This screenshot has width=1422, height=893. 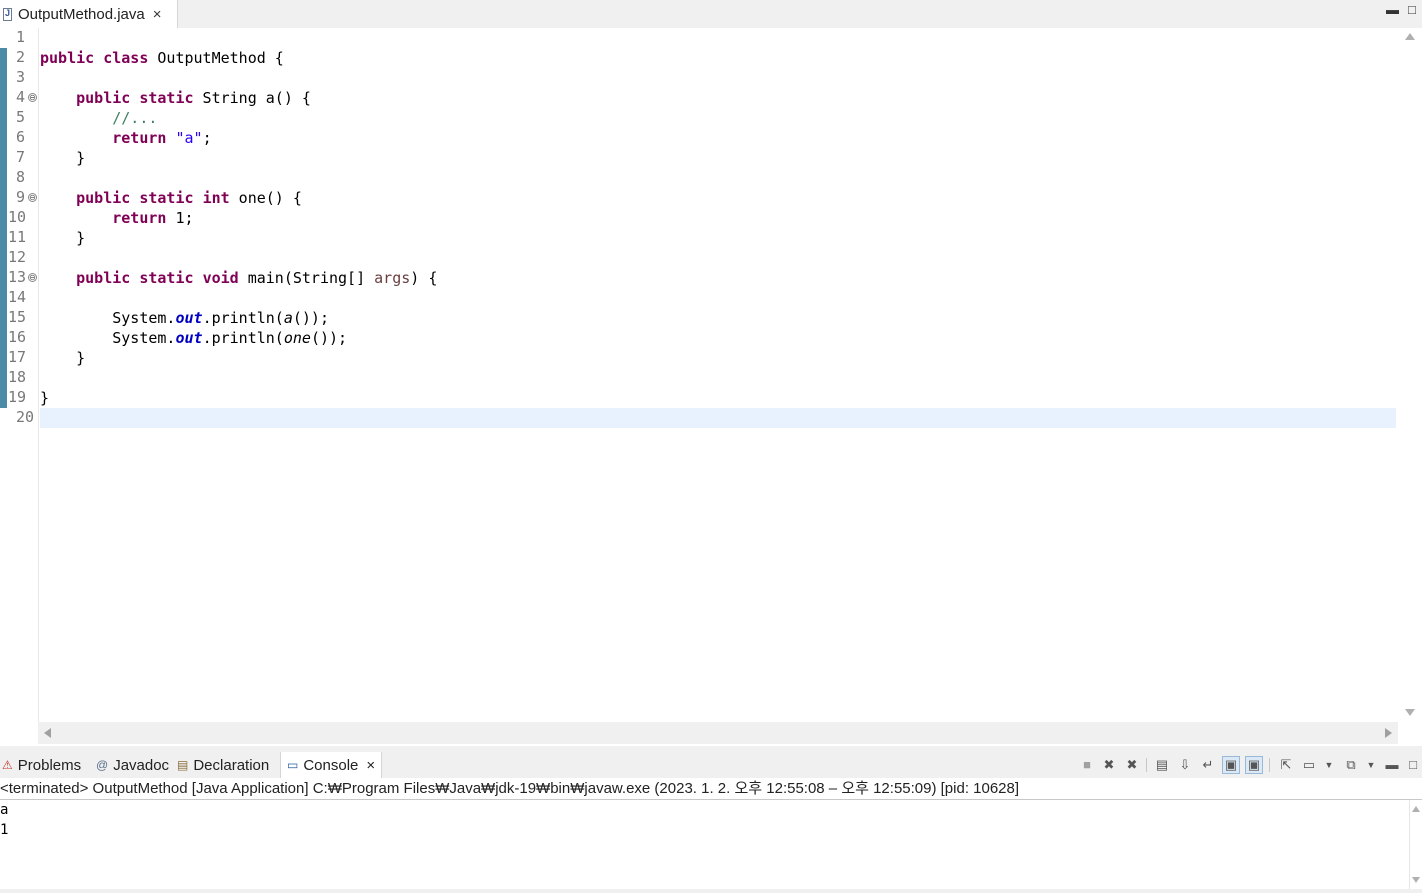 What do you see at coordinates (17, 237) in the screenshot?
I see `line-number: 11` at bounding box center [17, 237].